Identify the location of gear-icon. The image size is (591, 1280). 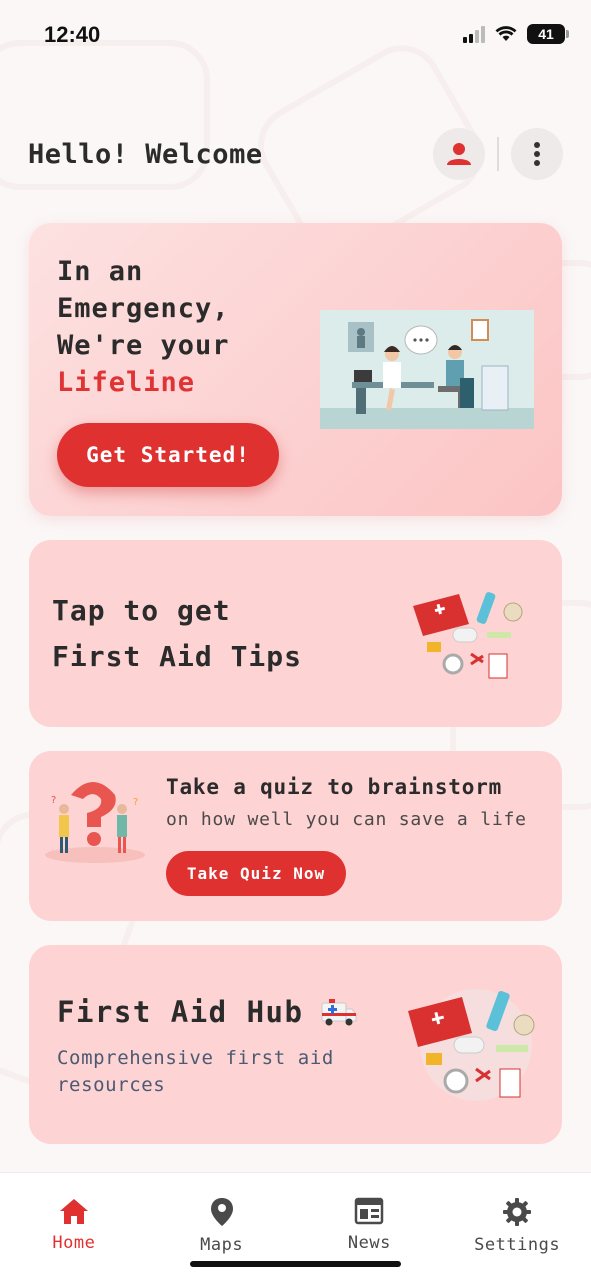
(517, 1212).